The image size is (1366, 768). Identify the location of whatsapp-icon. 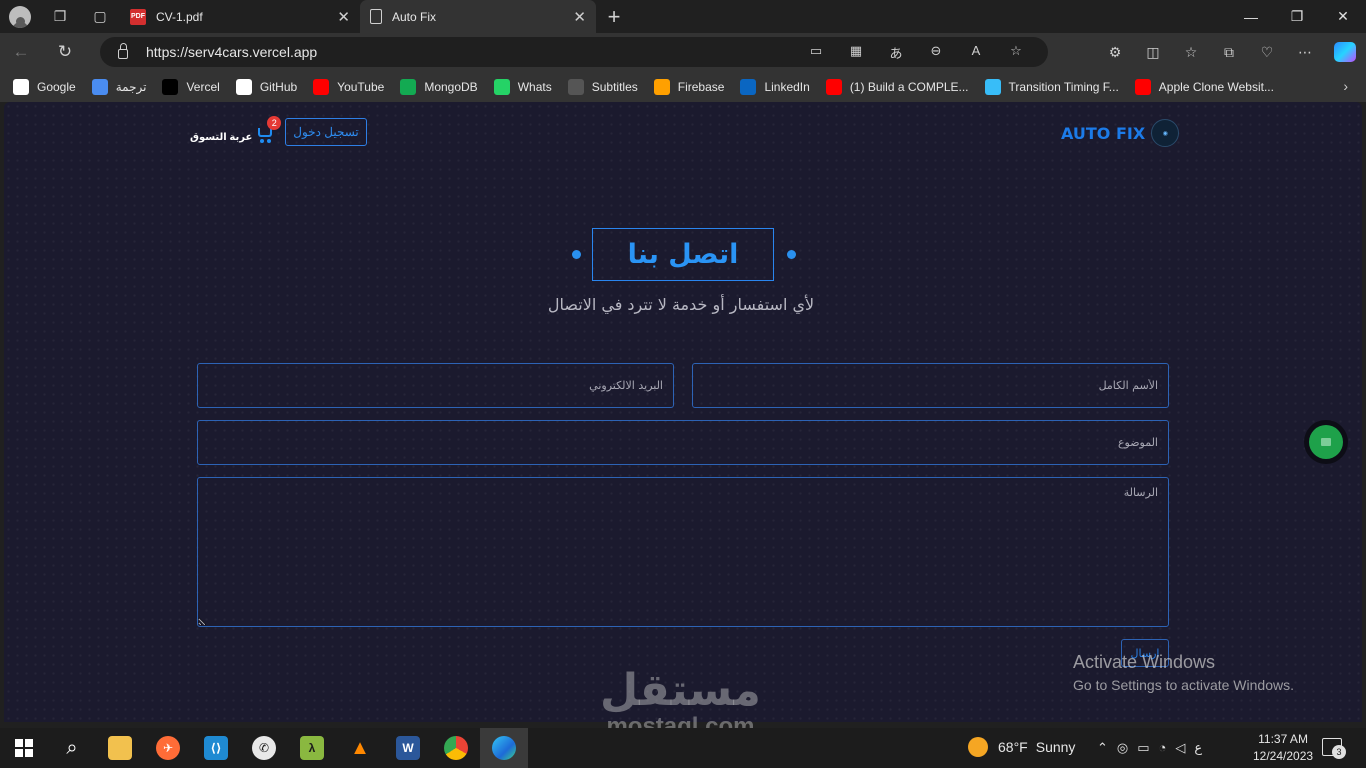
(501, 86).